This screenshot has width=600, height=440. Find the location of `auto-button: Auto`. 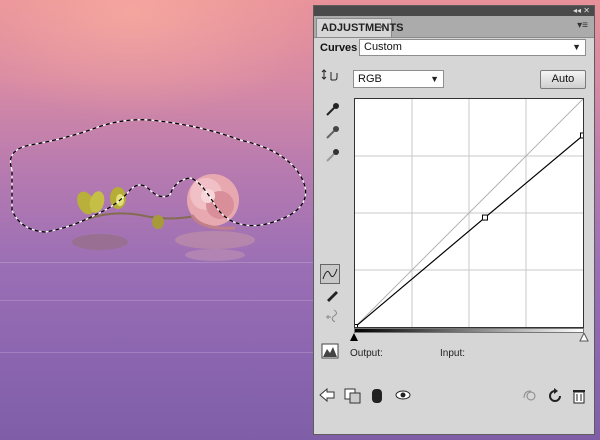

auto-button: Auto is located at coordinates (563, 79).